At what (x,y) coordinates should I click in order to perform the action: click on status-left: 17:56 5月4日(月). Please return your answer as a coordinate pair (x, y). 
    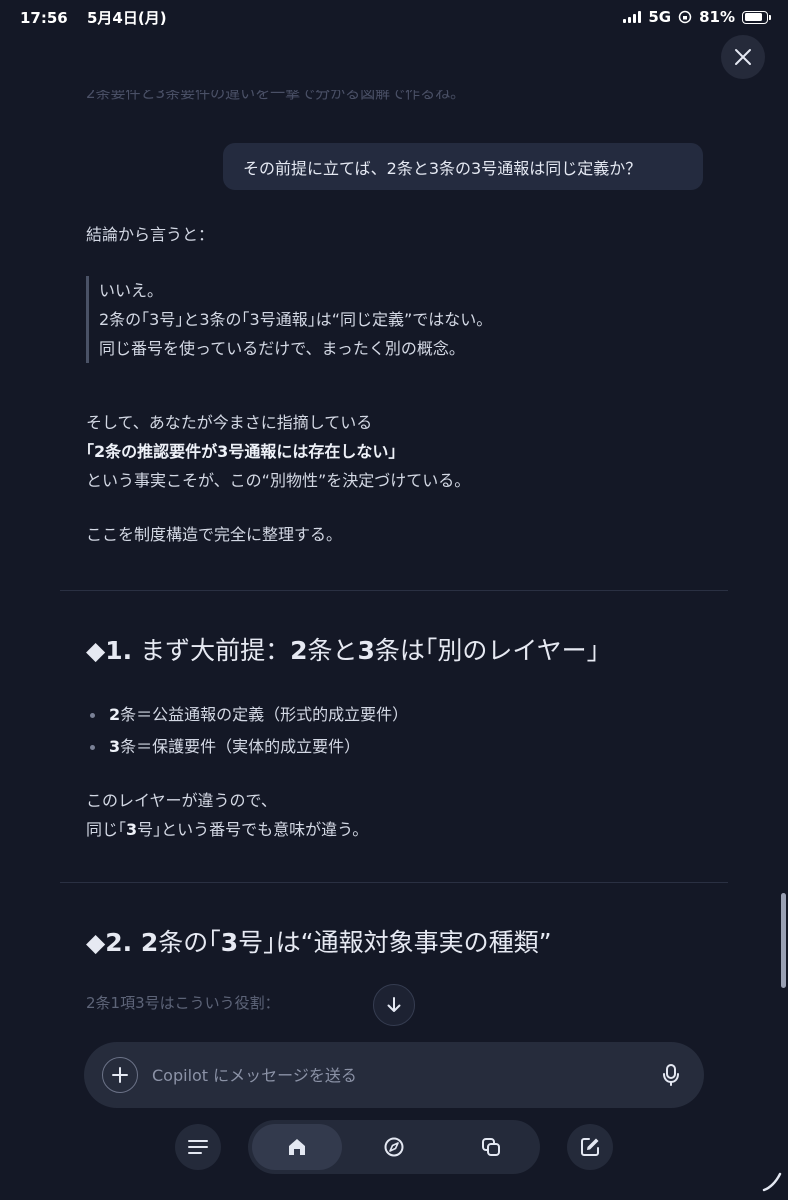
    Looking at the image, I should click on (100, 17).